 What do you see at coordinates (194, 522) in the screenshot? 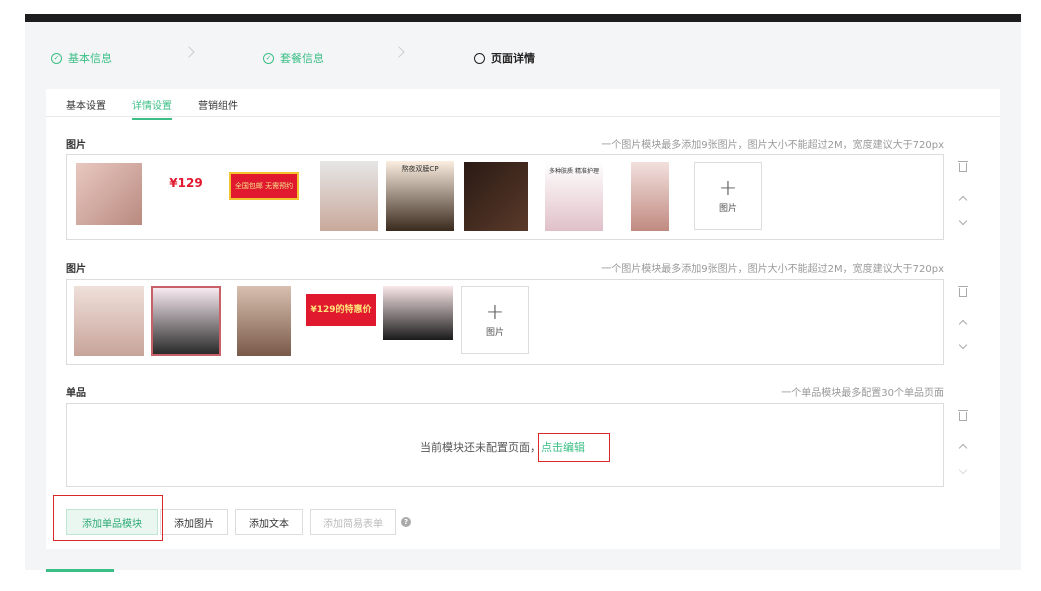
I see `add-image-button: 添加图片` at bounding box center [194, 522].